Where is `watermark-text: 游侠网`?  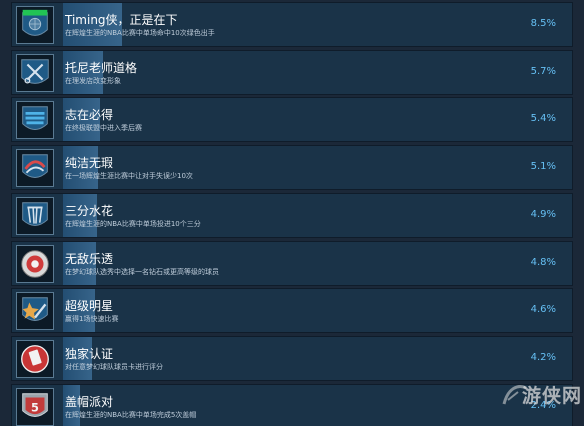
watermark-text: 游侠网 is located at coordinates (552, 396).